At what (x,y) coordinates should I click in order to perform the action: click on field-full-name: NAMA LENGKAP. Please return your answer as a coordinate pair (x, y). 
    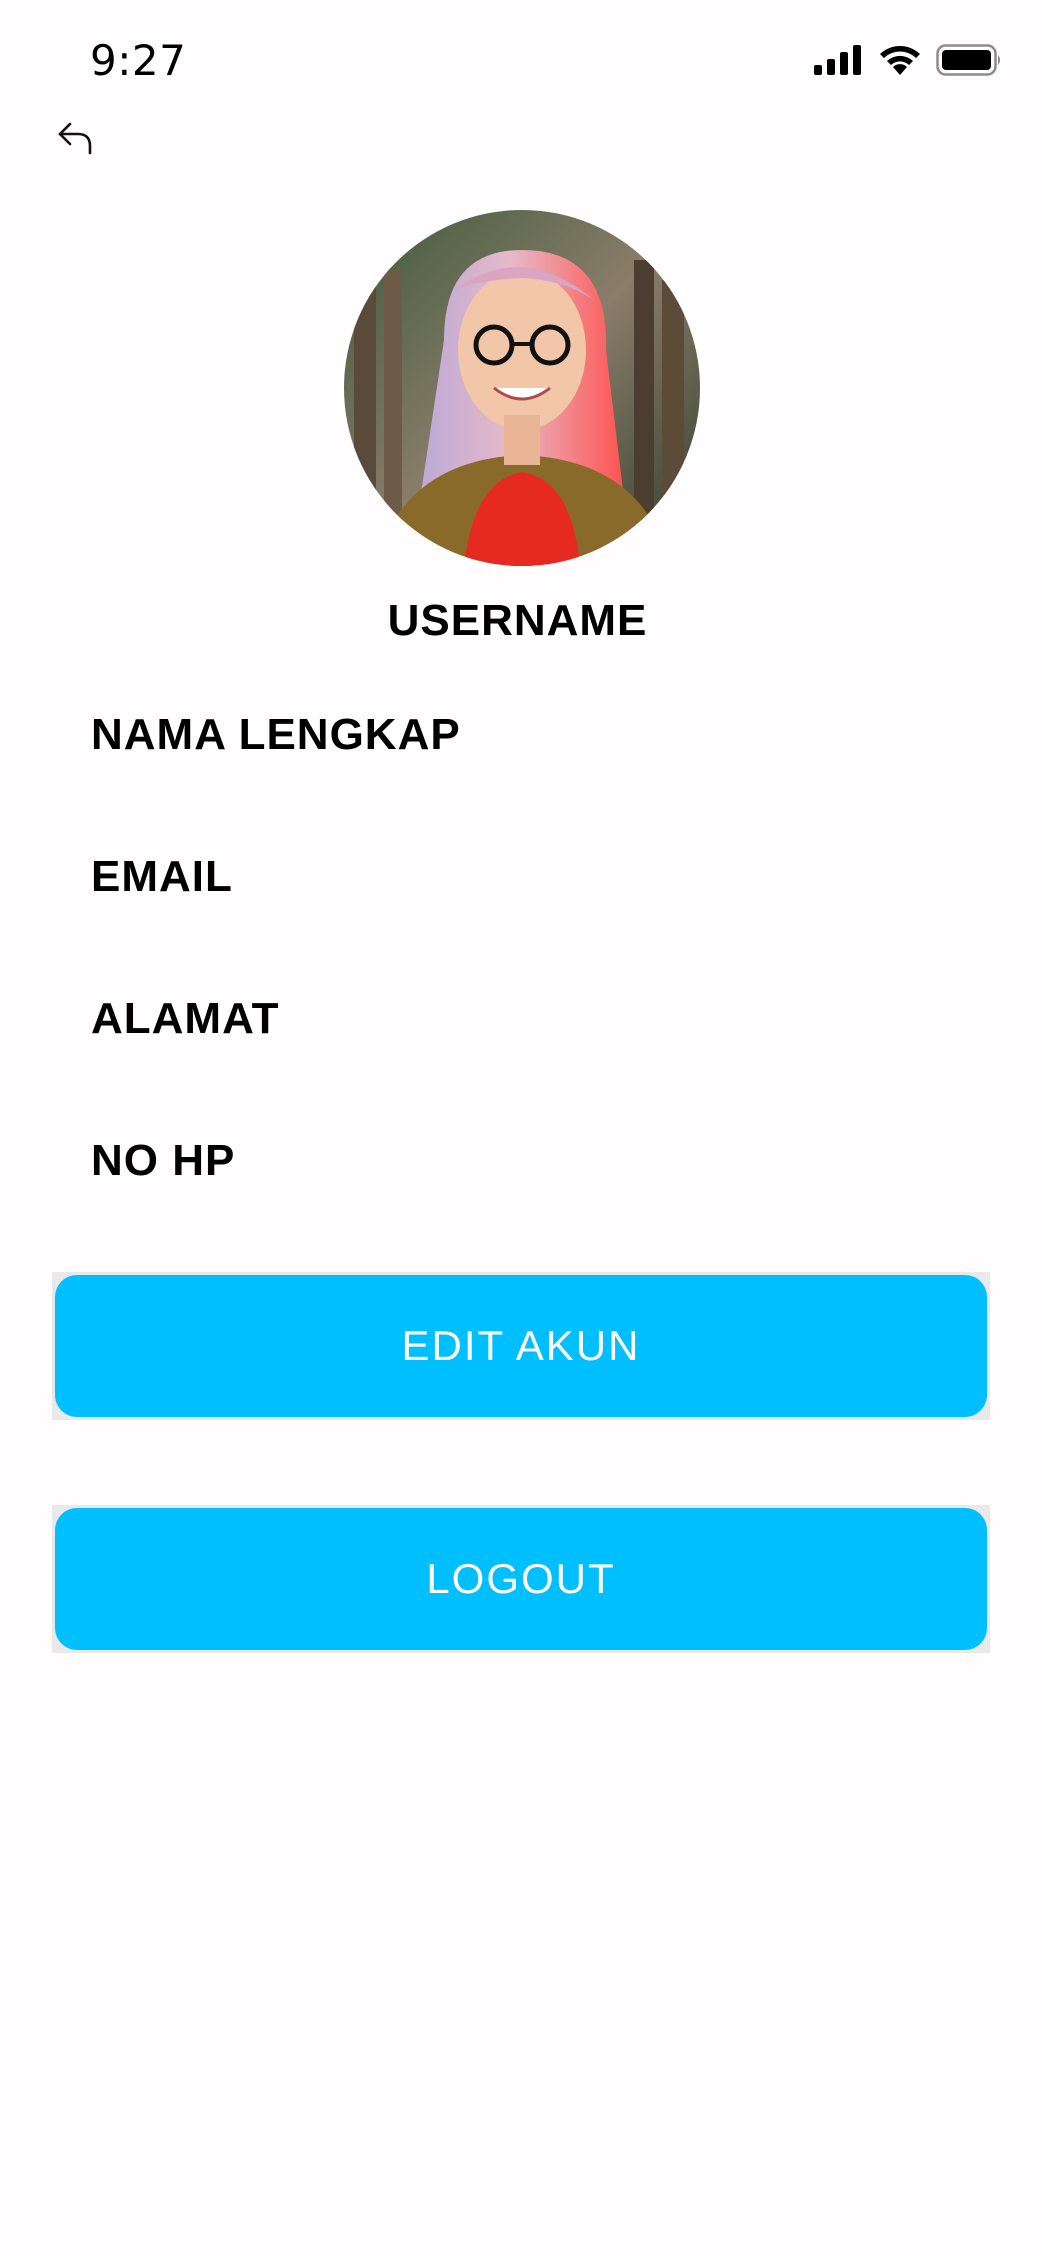
    Looking at the image, I should click on (276, 734).